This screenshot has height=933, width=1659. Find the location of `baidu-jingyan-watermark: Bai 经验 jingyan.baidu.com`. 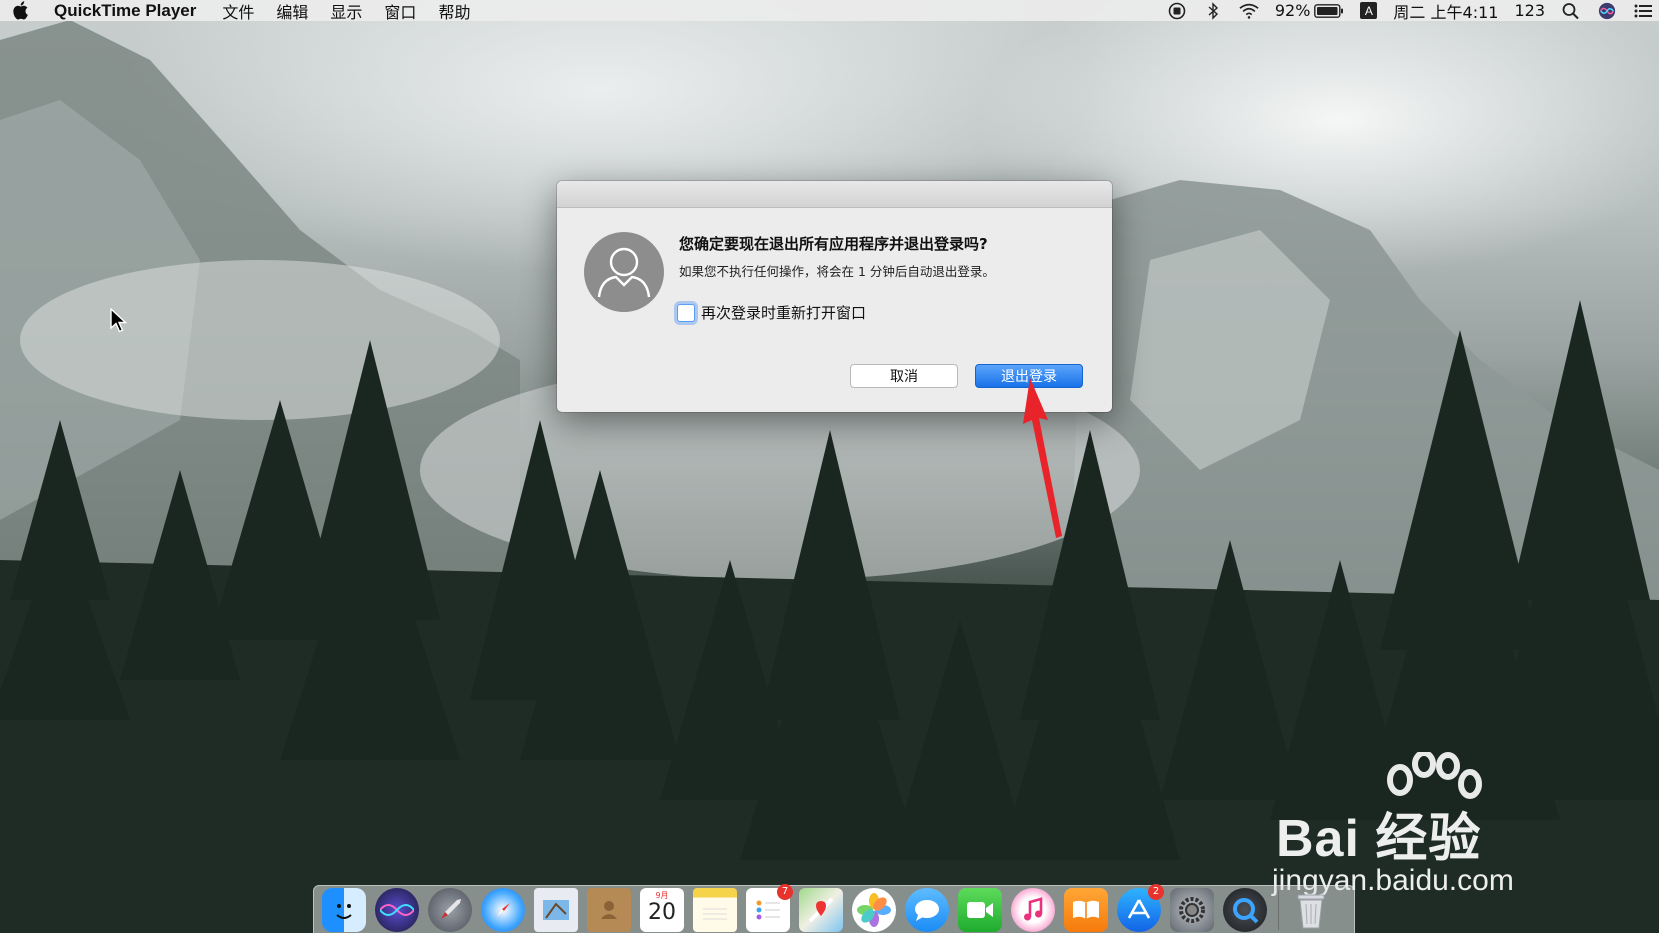

baidu-jingyan-watermark: Bai 经验 jingyan.baidu.com is located at coordinates (1422, 827).